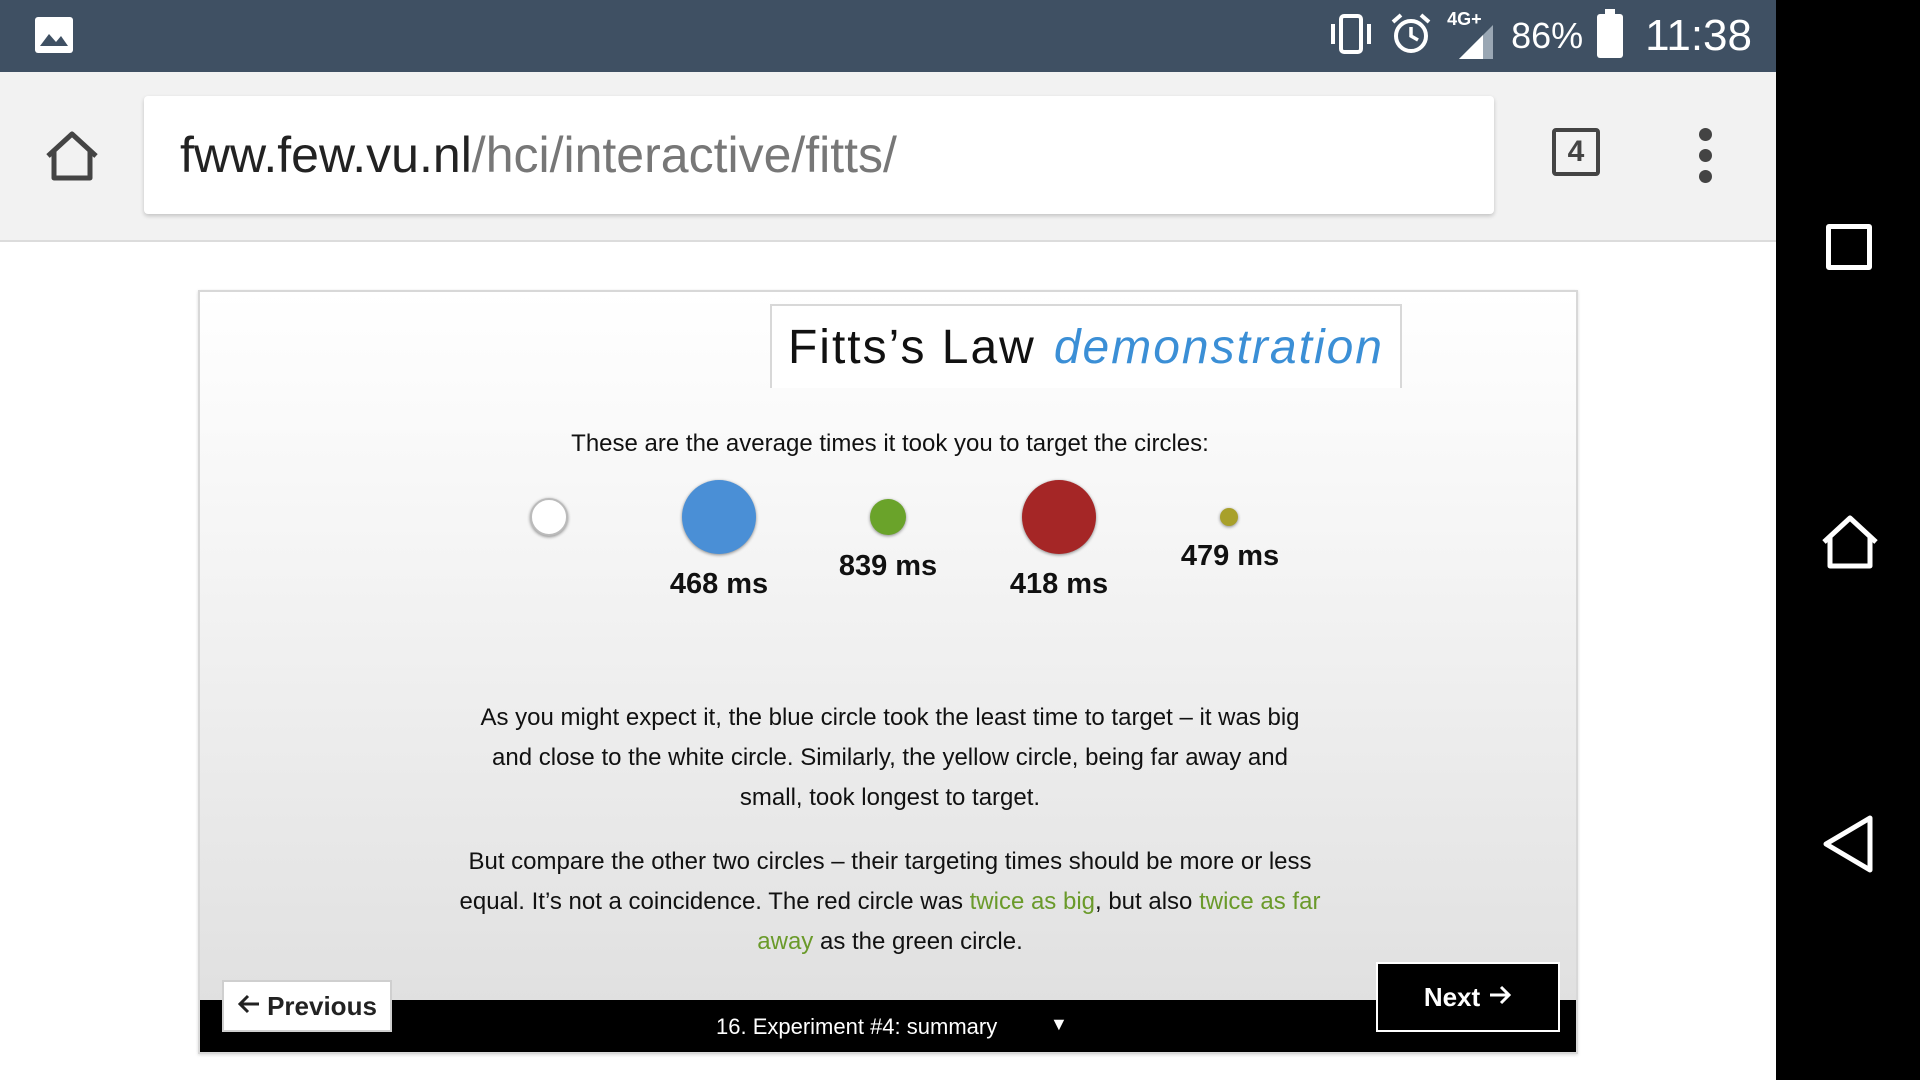 The width and height of the screenshot is (1920, 1080). Describe the element at coordinates (1848, 844) in the screenshot. I see `back-icon` at that location.